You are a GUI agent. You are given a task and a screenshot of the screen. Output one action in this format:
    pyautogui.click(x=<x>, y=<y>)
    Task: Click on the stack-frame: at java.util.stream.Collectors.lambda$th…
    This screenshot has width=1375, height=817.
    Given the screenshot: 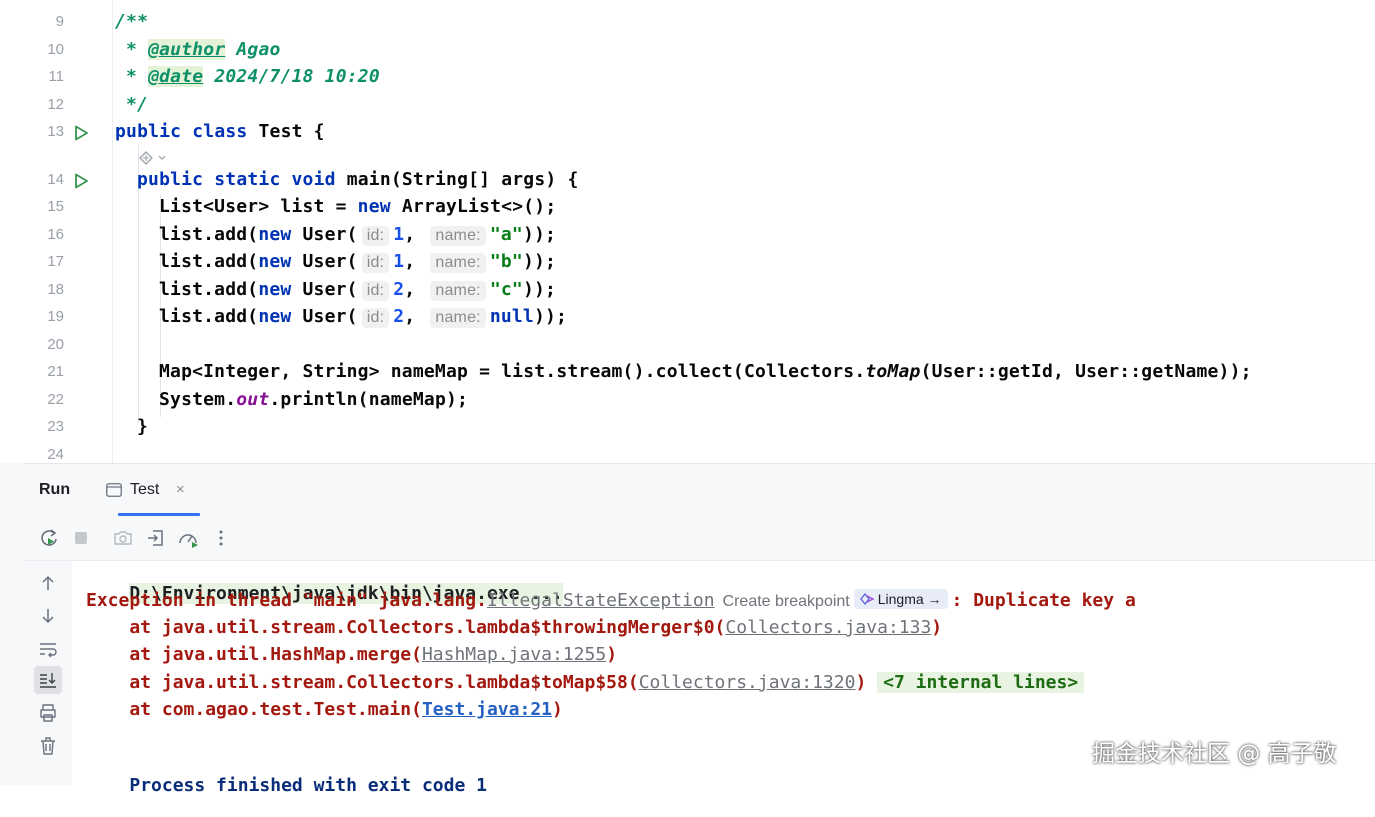 What is the action you would take?
    pyautogui.click(x=514, y=630)
    